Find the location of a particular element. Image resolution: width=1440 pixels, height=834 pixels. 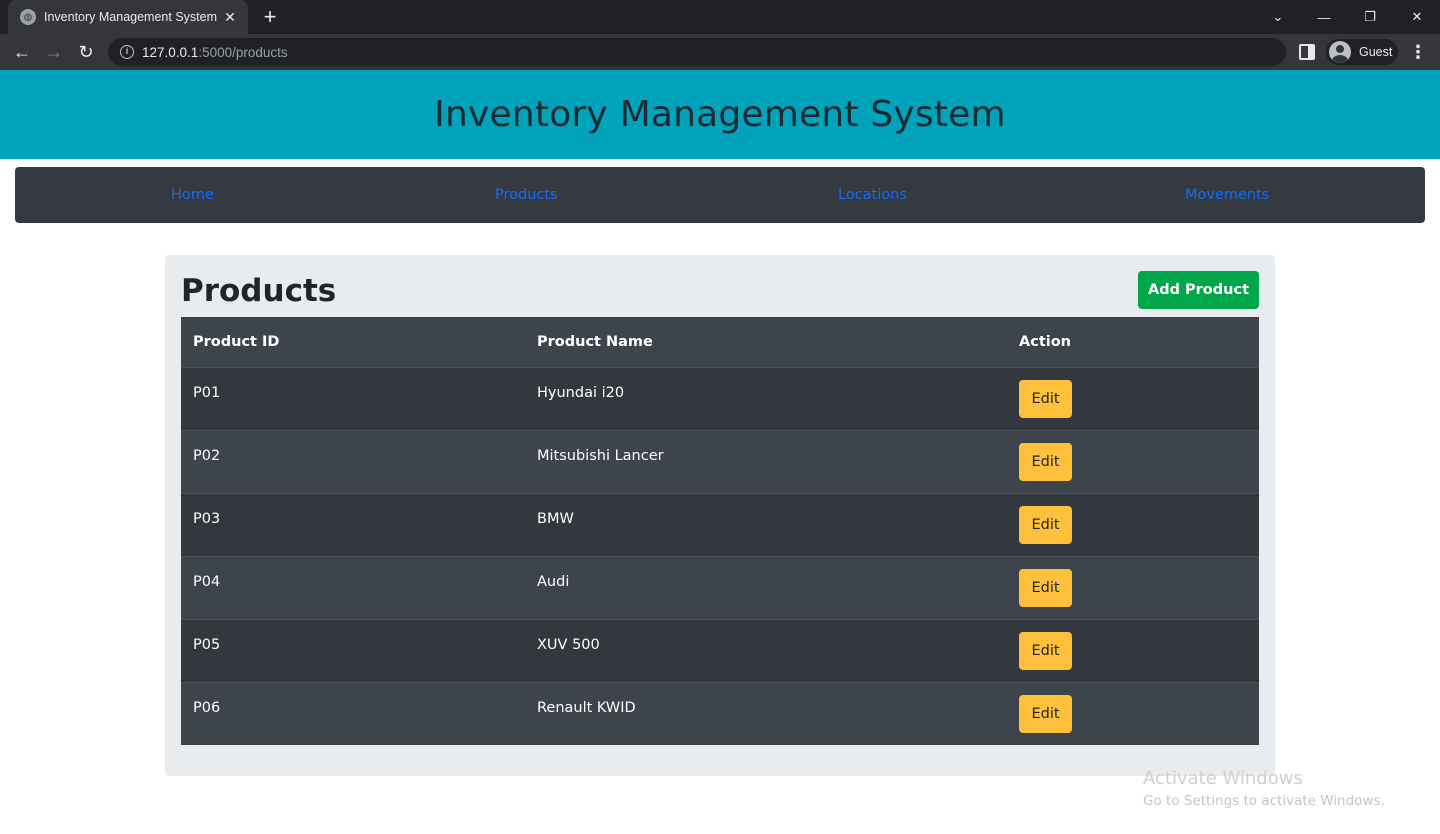

add-product-button: Add Product is located at coordinates (1198, 290).